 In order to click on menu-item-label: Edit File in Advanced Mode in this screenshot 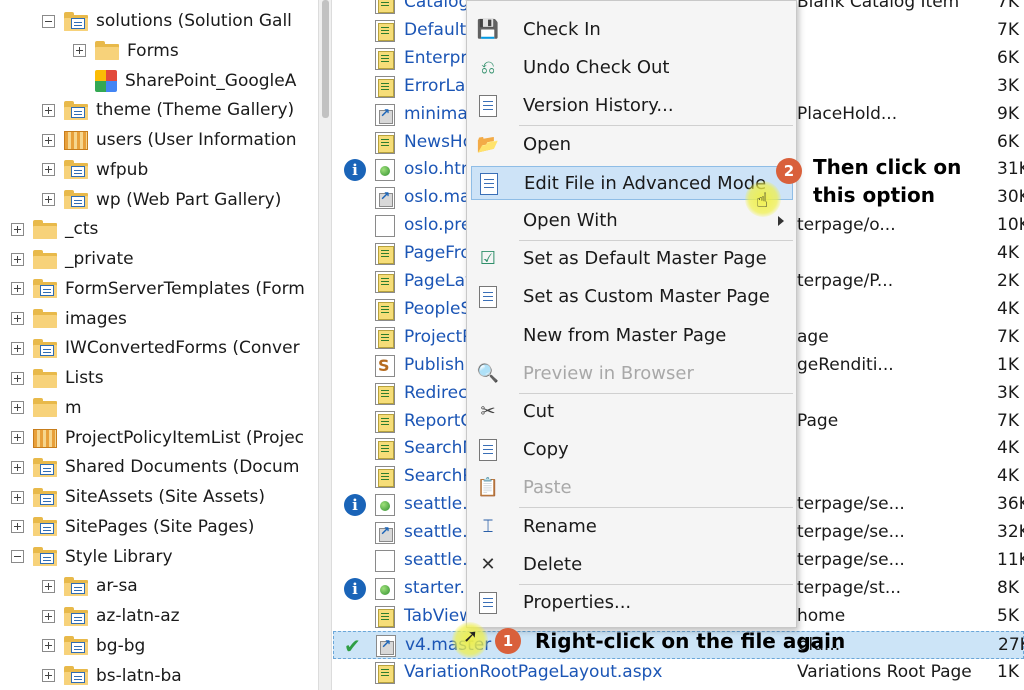, I will do `click(645, 183)`.